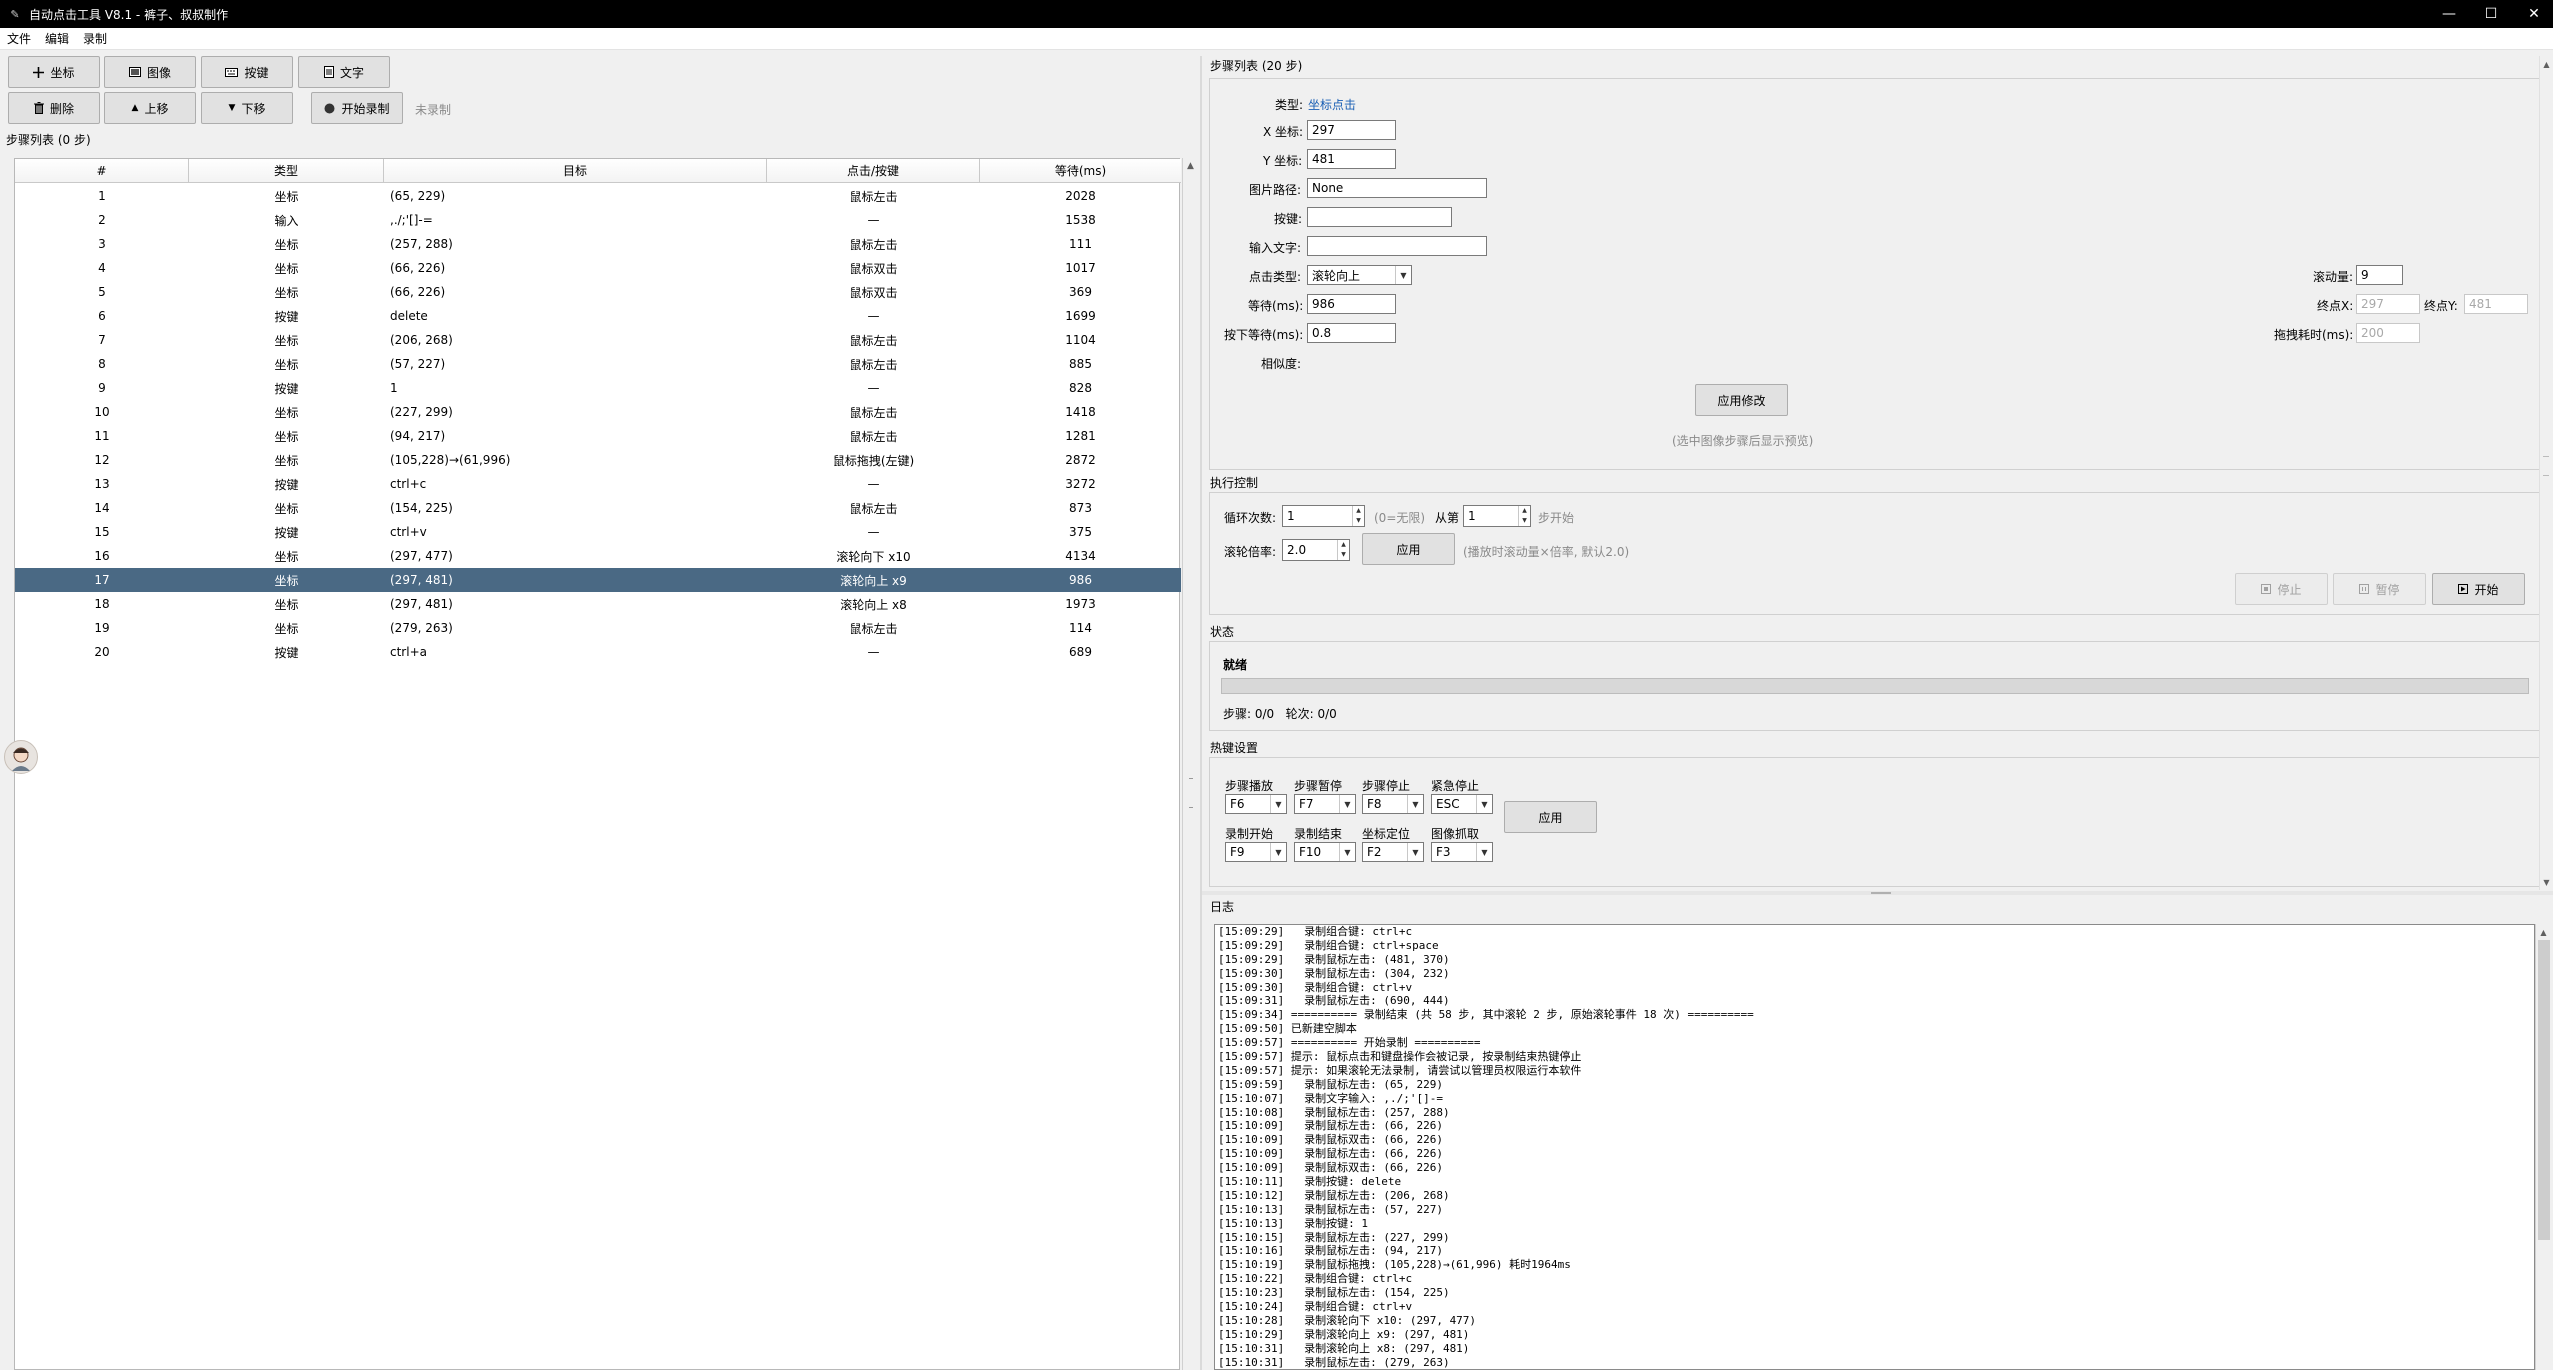 Image resolution: width=2553 pixels, height=1370 pixels. What do you see at coordinates (54, 108) in the screenshot?
I see `delete-button: 删除` at bounding box center [54, 108].